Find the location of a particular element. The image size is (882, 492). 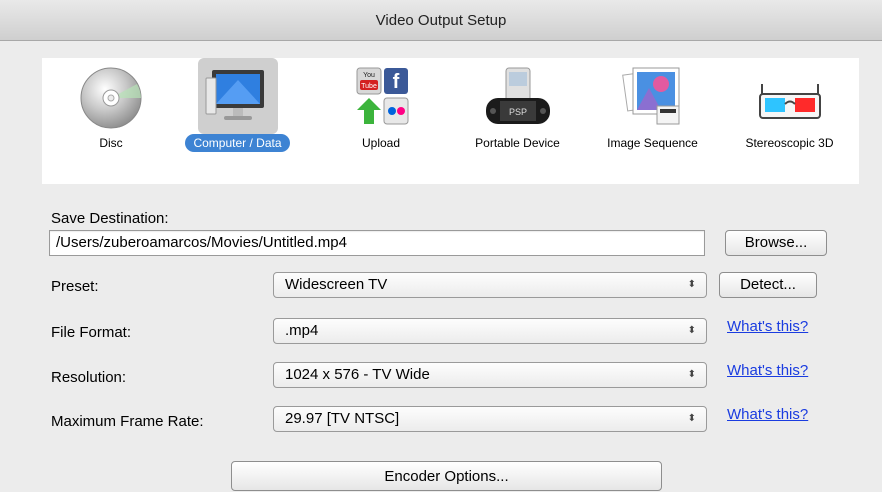

file-format-help-link: What's this? is located at coordinates (767, 326).